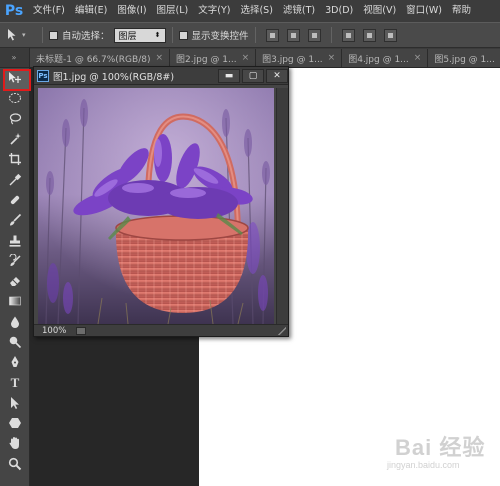 This screenshot has width=500, height=486. I want to click on vertical-scrollbar, so click(282, 206).